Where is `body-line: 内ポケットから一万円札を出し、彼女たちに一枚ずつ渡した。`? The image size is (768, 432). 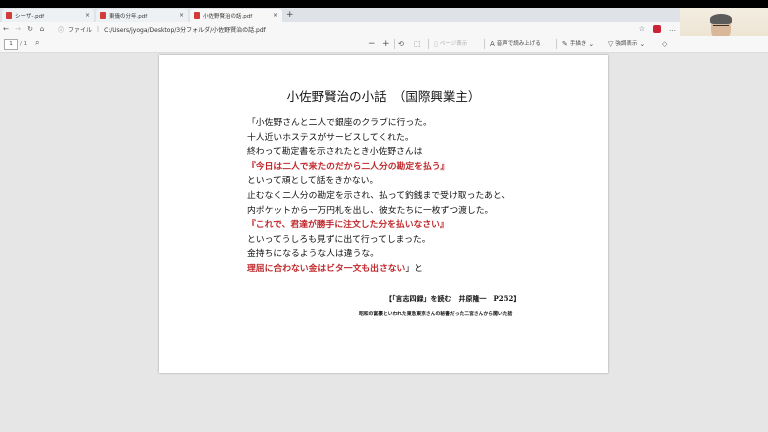 body-line: 内ポケットから一万円札を出し、彼女たちに一枚ずつ渡した。 is located at coordinates (370, 210).